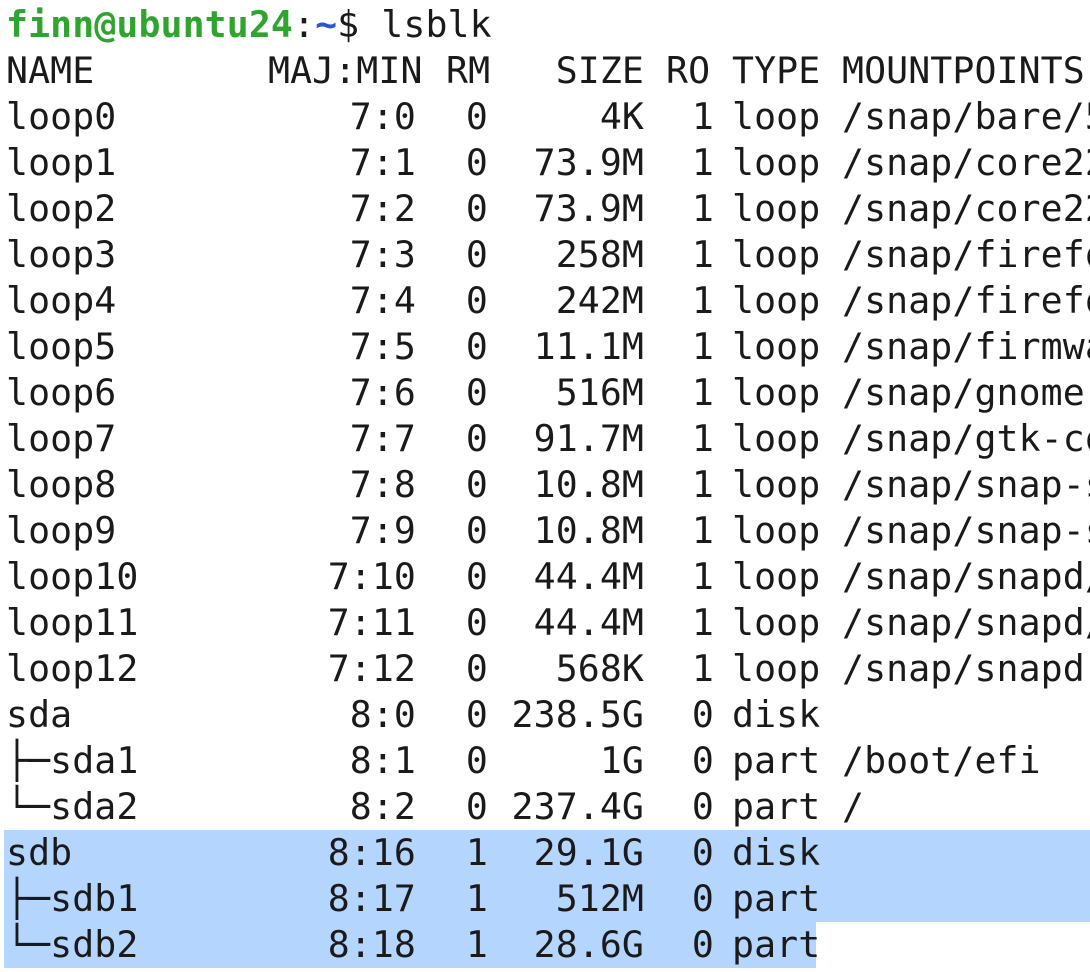 The image size is (1090, 972). What do you see at coordinates (548, 577) in the screenshot?
I see `device-row: loop10 7:10 0 44.4M 1 loop/snap/snapd/` at bounding box center [548, 577].